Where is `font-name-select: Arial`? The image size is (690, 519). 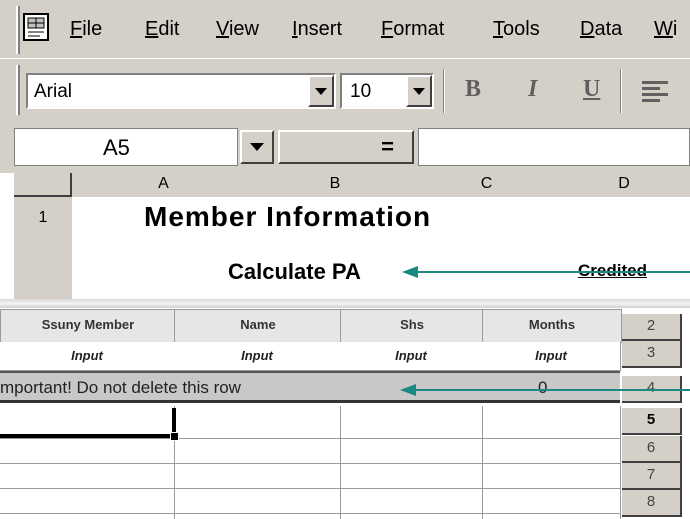
font-name-select: Arial is located at coordinates (181, 91).